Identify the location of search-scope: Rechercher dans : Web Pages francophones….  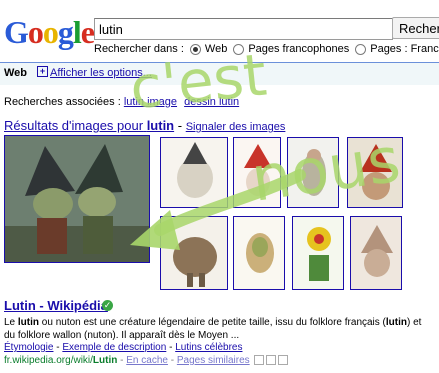
(266, 49).